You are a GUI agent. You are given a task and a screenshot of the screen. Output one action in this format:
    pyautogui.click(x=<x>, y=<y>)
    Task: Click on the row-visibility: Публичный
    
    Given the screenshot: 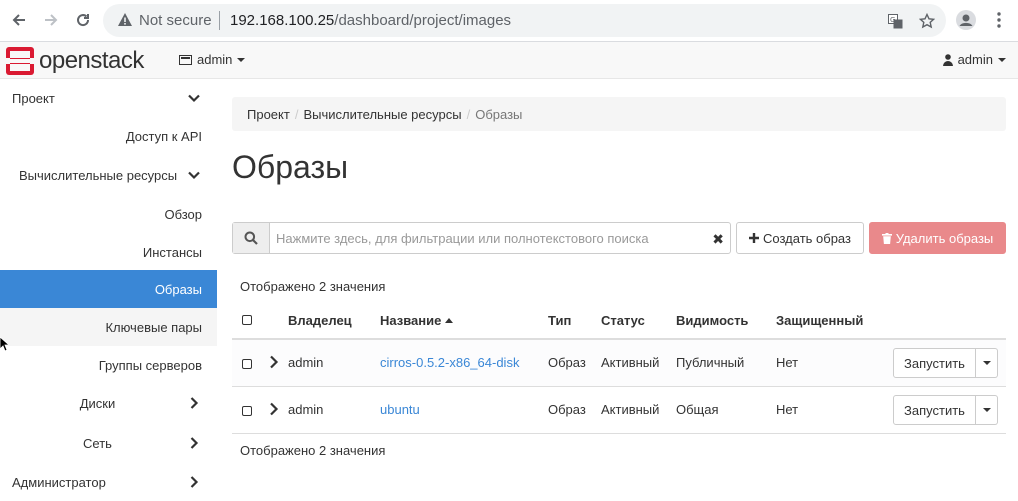 What is the action you would take?
    pyautogui.click(x=710, y=362)
    